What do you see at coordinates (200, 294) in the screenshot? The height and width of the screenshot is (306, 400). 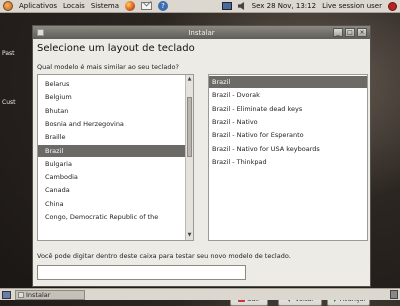 I see `bottom-panel: Instalar` at bounding box center [200, 294].